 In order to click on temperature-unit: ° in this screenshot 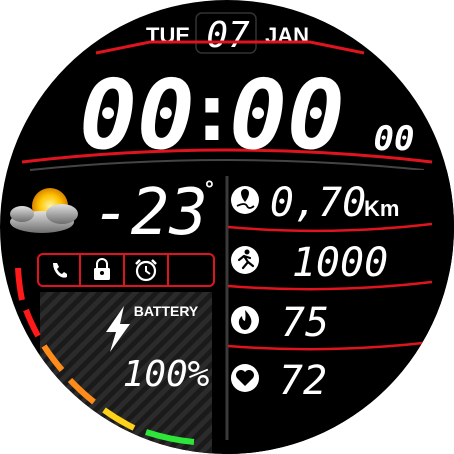, I will do `click(209, 188)`.